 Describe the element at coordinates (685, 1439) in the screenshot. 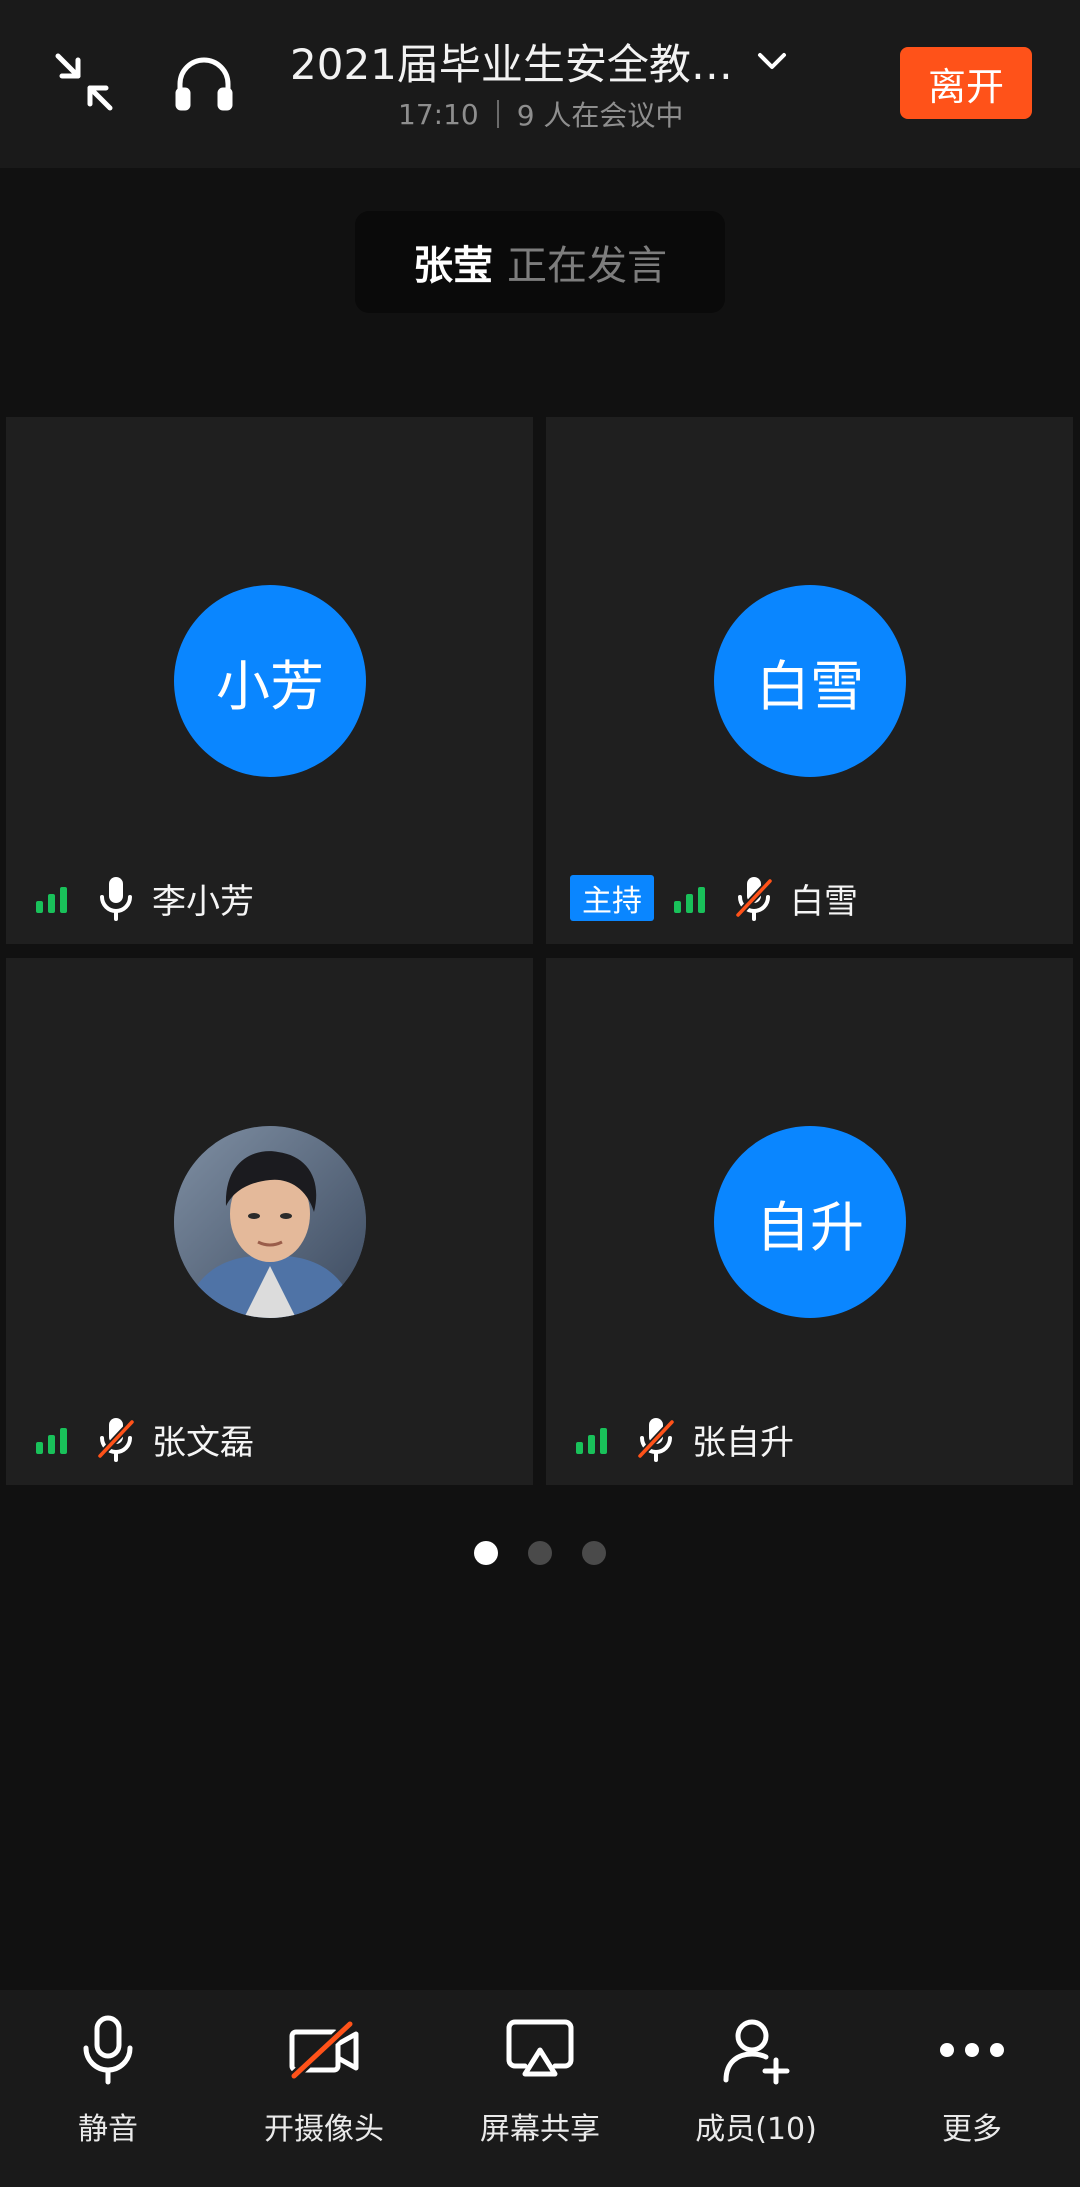

I see `tile-footer: 张自升` at that location.